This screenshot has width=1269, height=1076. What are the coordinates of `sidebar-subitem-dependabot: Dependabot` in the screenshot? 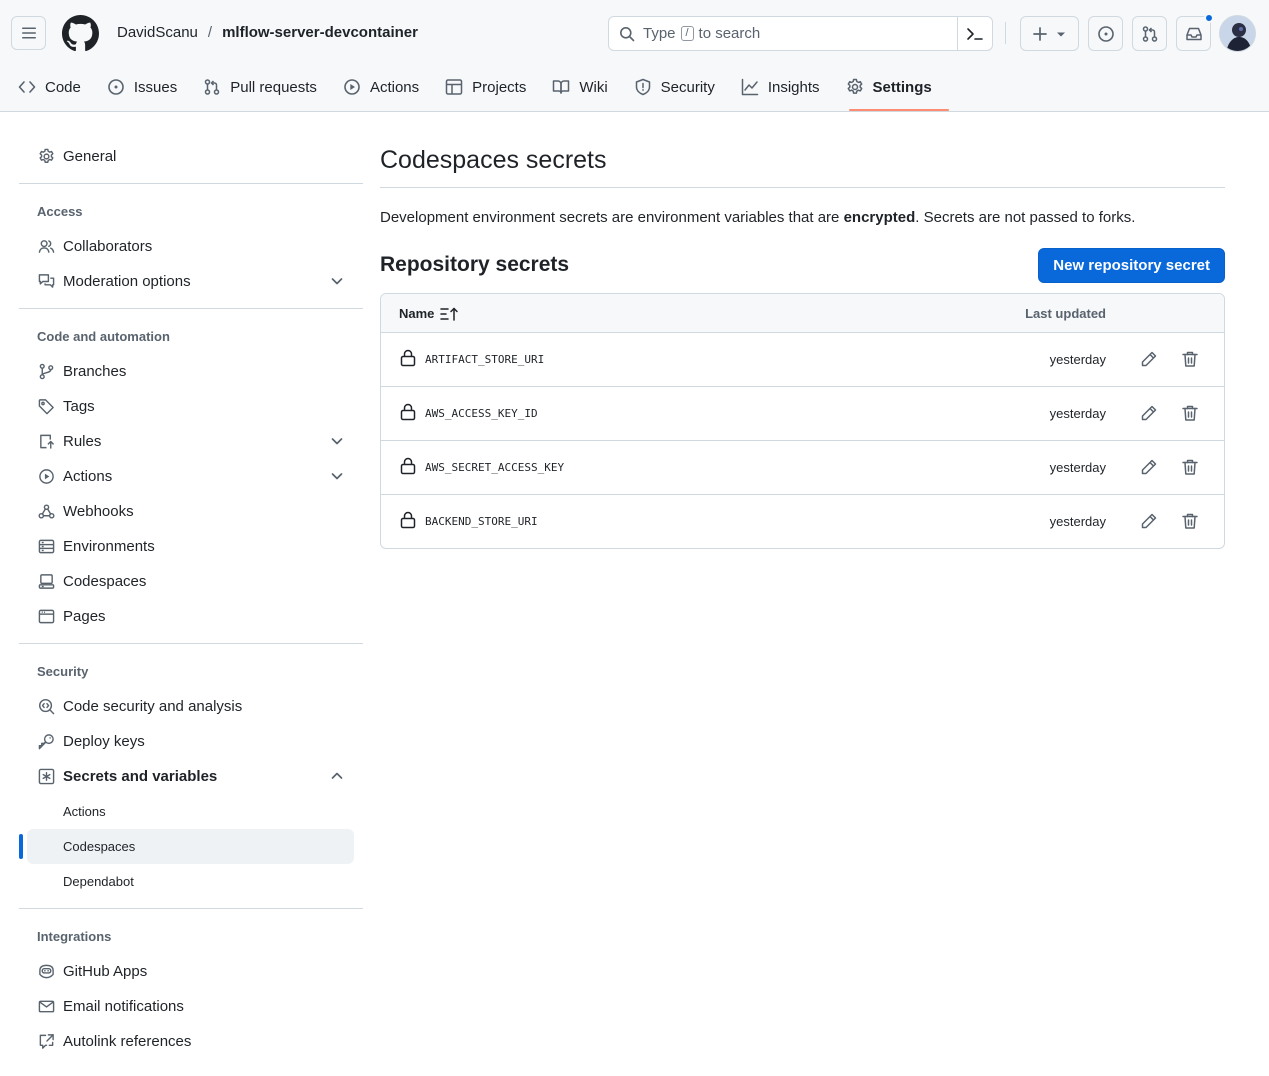 It's located at (191, 881).